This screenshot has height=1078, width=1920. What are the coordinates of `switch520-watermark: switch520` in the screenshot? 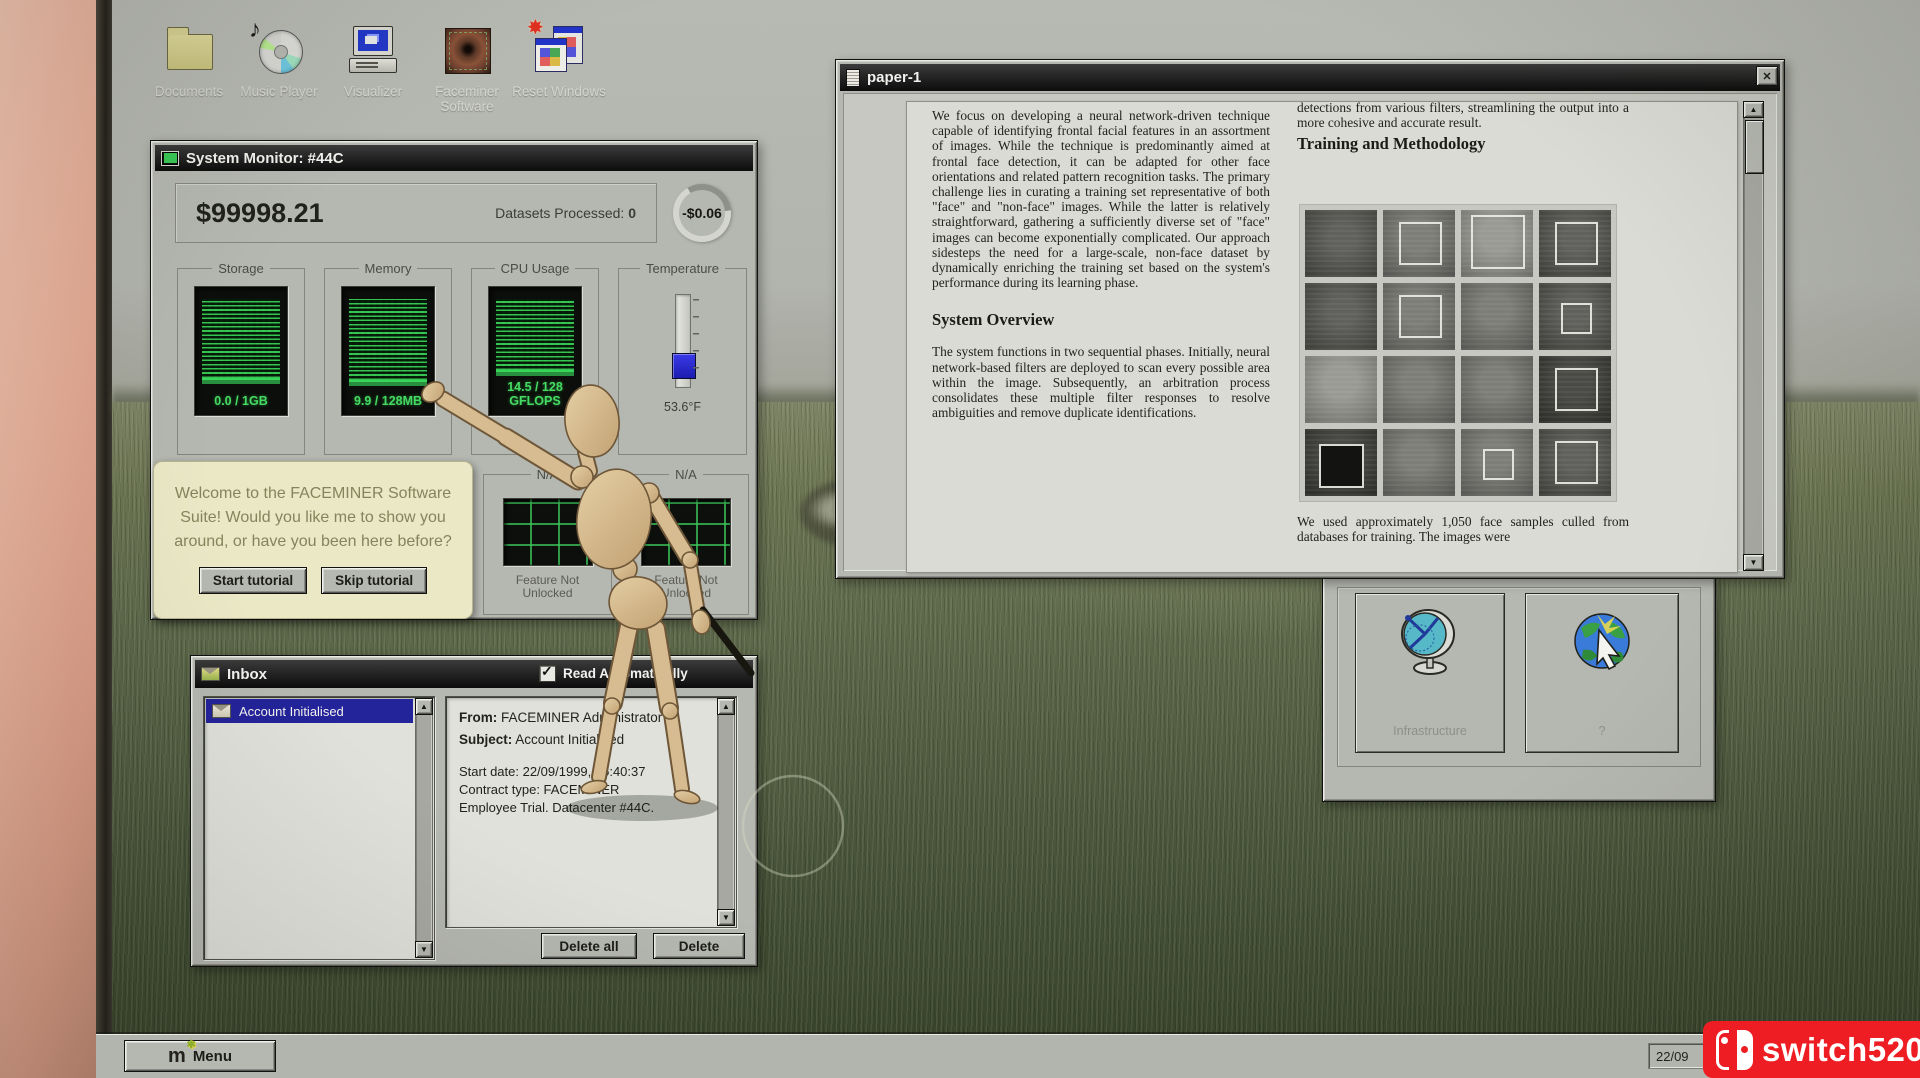 It's located at (1811, 1049).